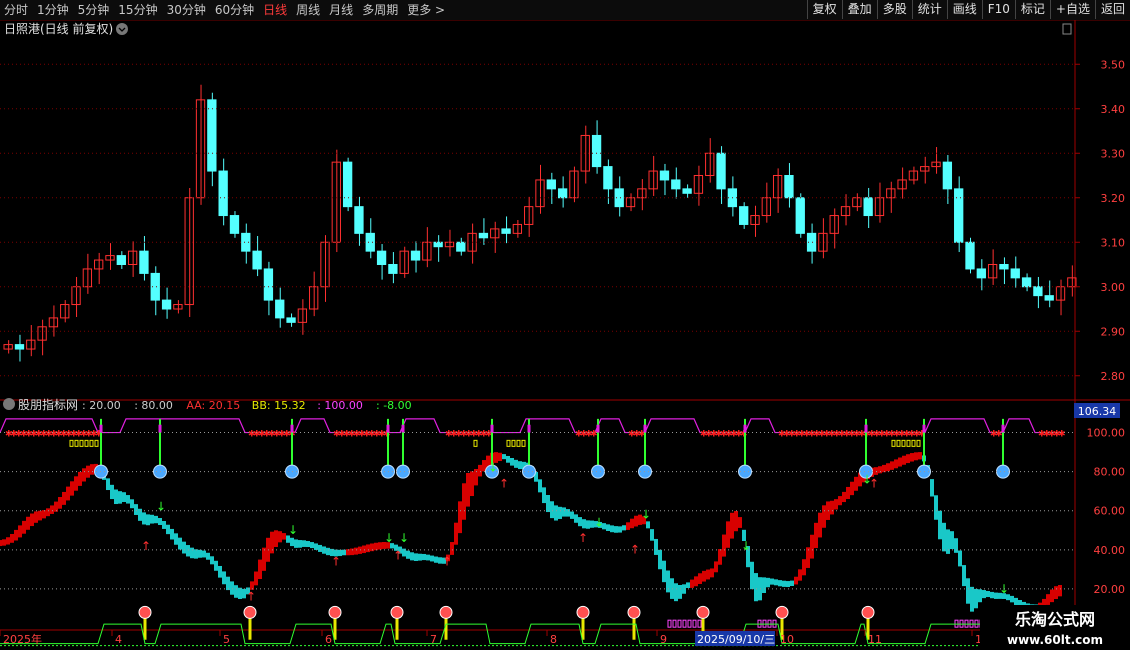  Describe the element at coordinates (186, 10) in the screenshot. I see `period-tab-4: 30分钟` at that location.